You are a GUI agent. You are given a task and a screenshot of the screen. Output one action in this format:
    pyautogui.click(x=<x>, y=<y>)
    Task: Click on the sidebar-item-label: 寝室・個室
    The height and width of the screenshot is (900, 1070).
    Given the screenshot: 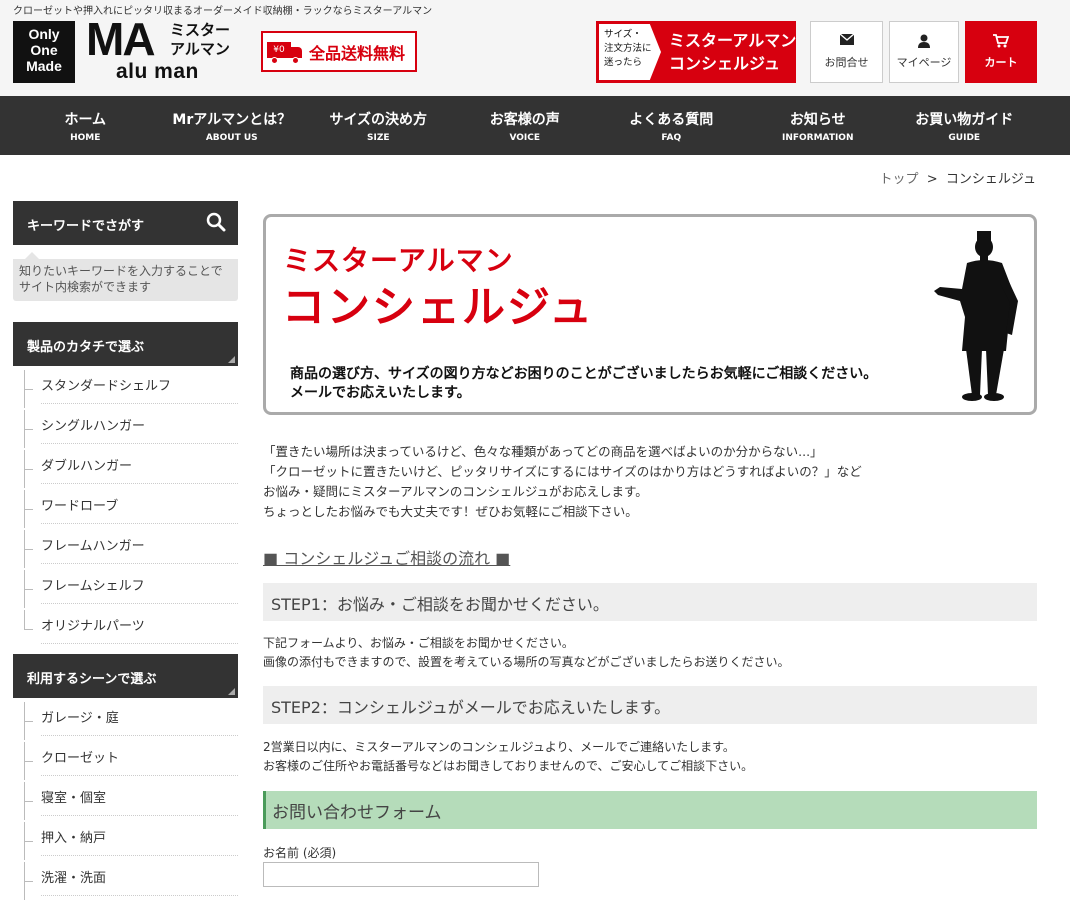 What is the action you would take?
    pyautogui.click(x=139, y=799)
    